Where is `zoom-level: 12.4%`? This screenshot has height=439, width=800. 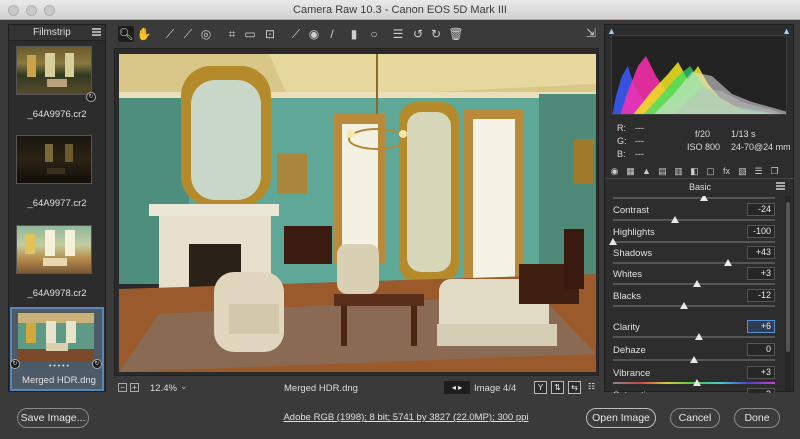
zoom-level: 12.4% is located at coordinates (163, 388).